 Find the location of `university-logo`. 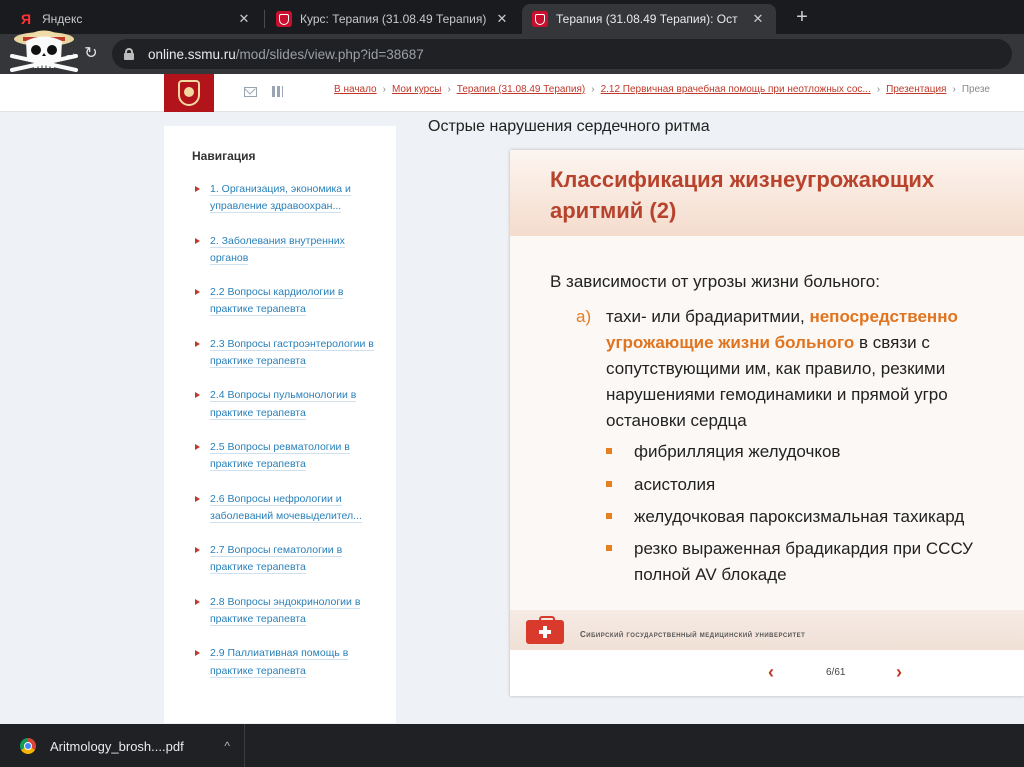

university-logo is located at coordinates (189, 93).